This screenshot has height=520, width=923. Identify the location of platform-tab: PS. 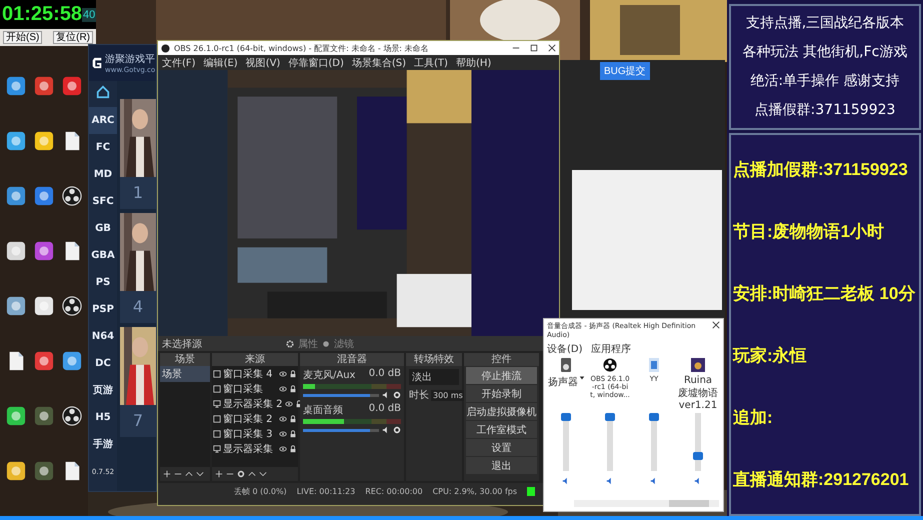
(103, 282).